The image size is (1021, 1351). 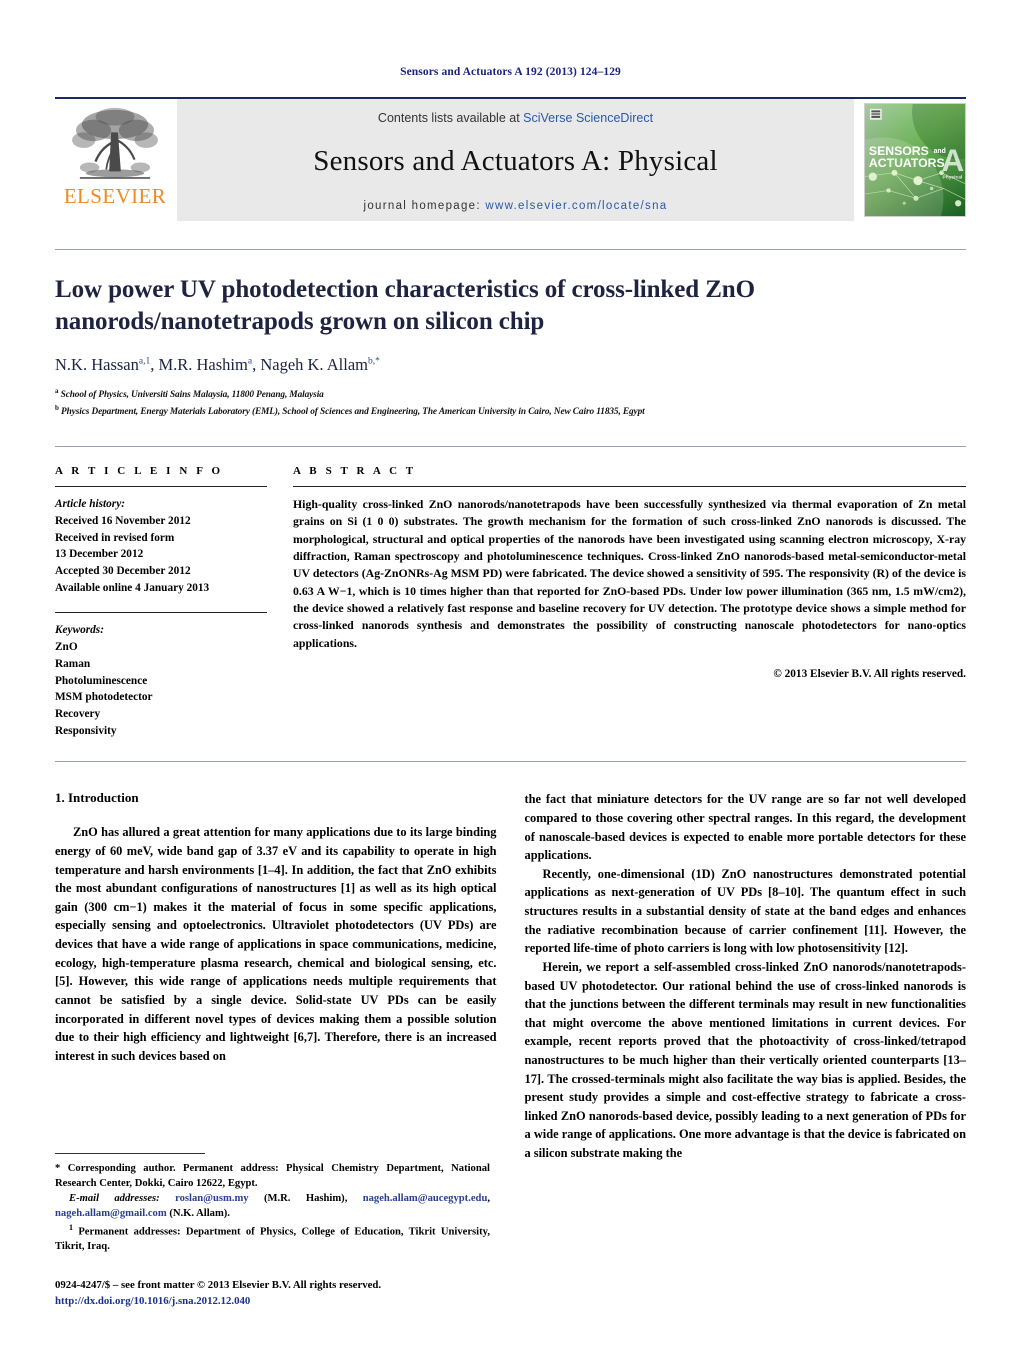 I want to click on svg-text: ACTUATORS, so click(x=907, y=163).